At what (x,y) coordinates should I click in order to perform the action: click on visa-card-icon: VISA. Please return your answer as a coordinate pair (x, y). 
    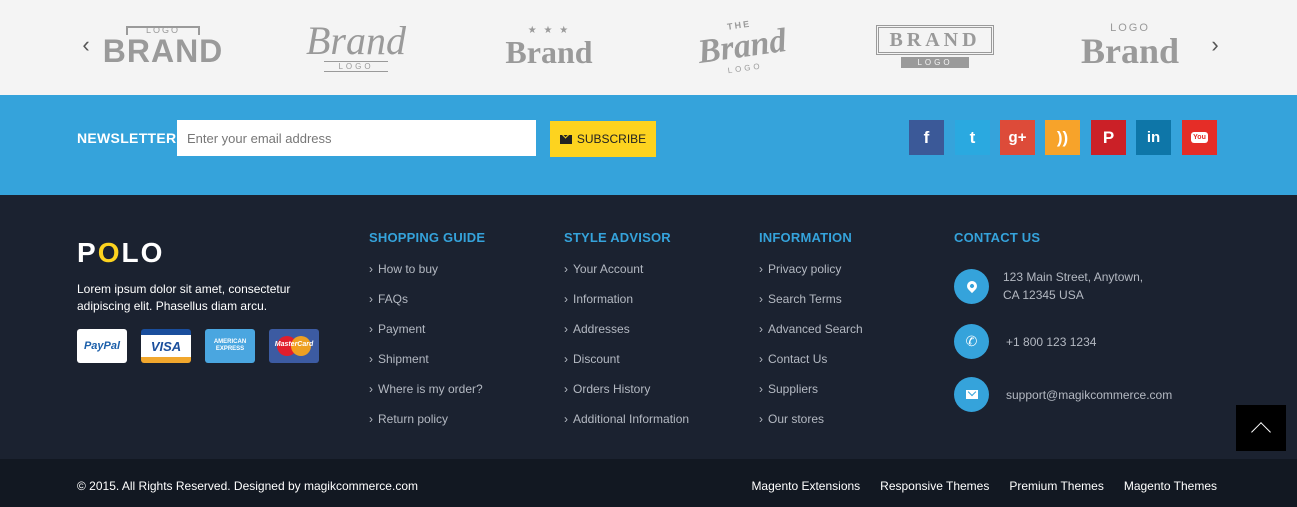
    Looking at the image, I should click on (166, 346).